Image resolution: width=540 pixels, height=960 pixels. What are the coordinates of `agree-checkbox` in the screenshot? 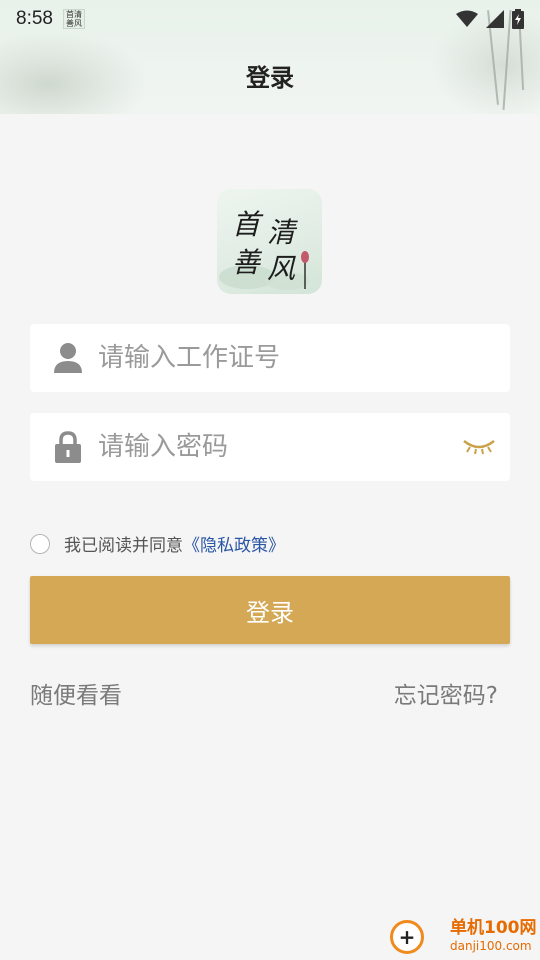 It's located at (40, 543).